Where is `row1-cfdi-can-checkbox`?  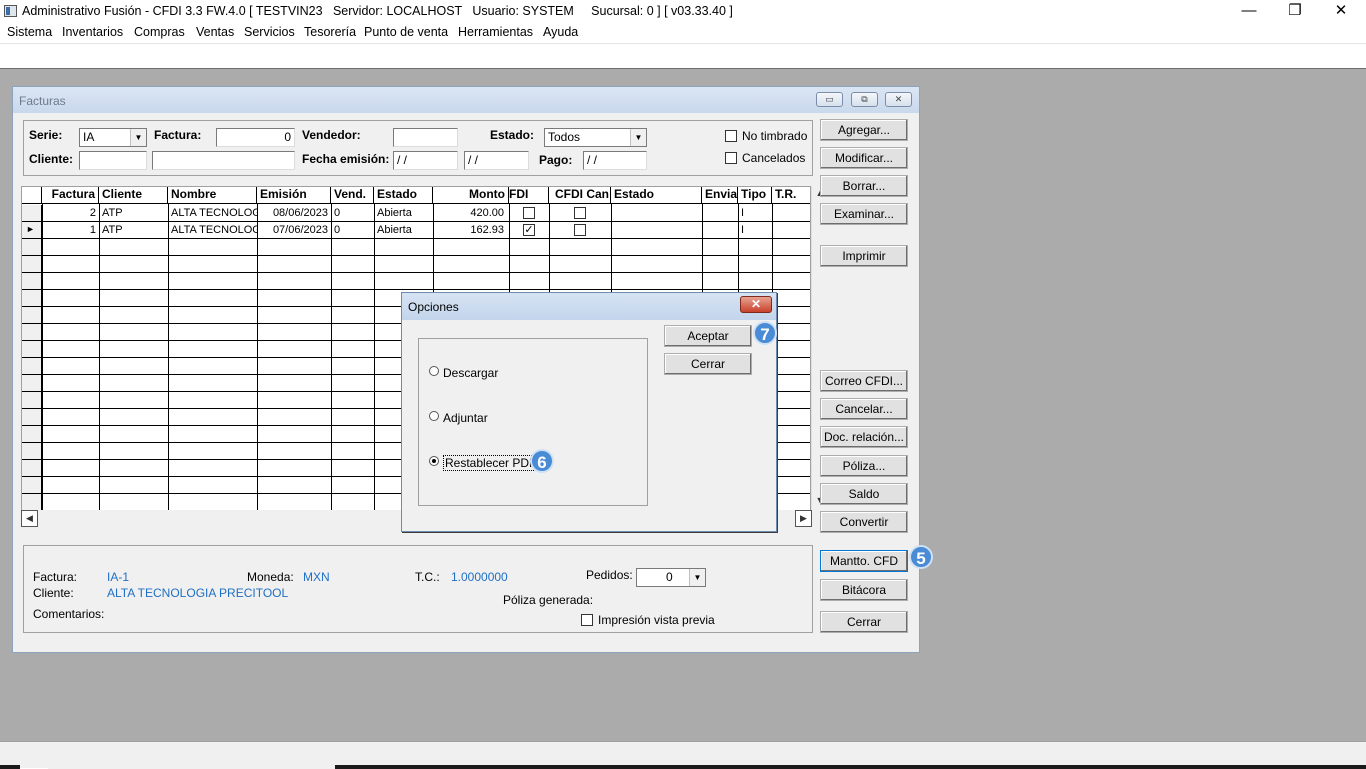 row1-cfdi-can-checkbox is located at coordinates (580, 213).